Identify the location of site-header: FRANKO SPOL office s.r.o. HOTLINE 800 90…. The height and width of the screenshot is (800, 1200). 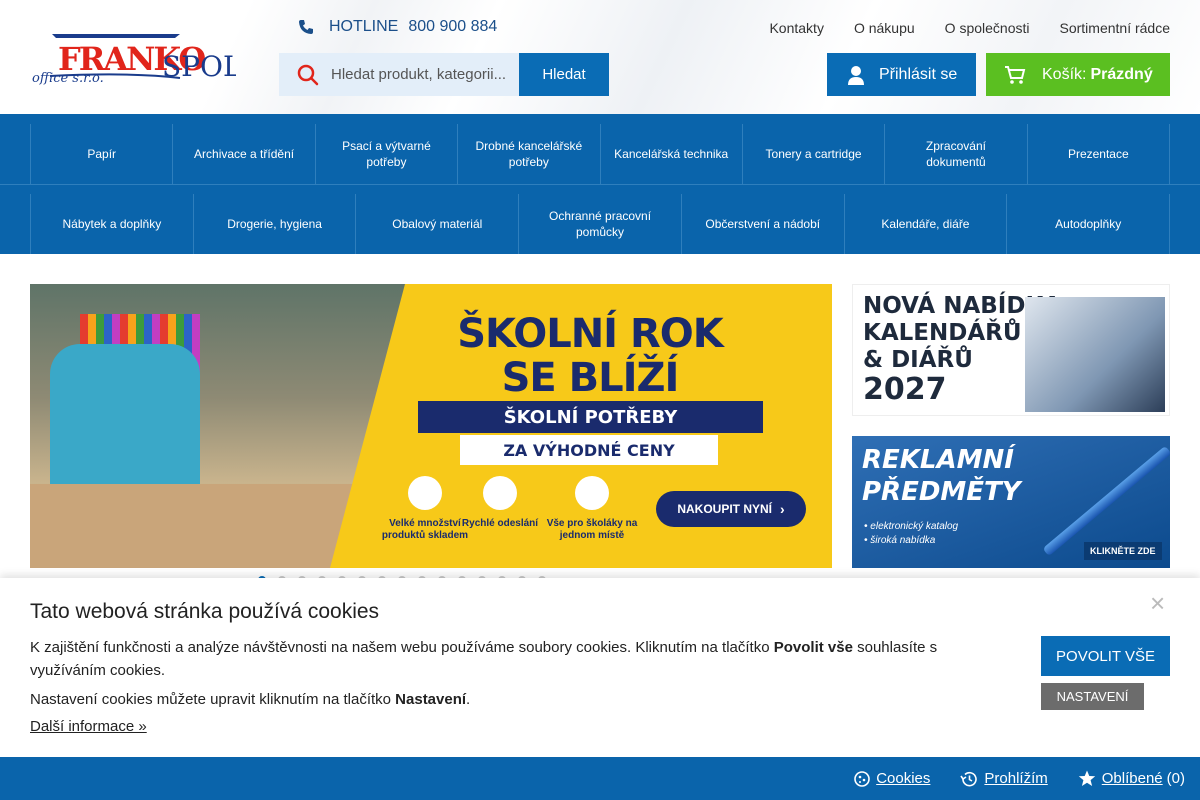
(600, 57).